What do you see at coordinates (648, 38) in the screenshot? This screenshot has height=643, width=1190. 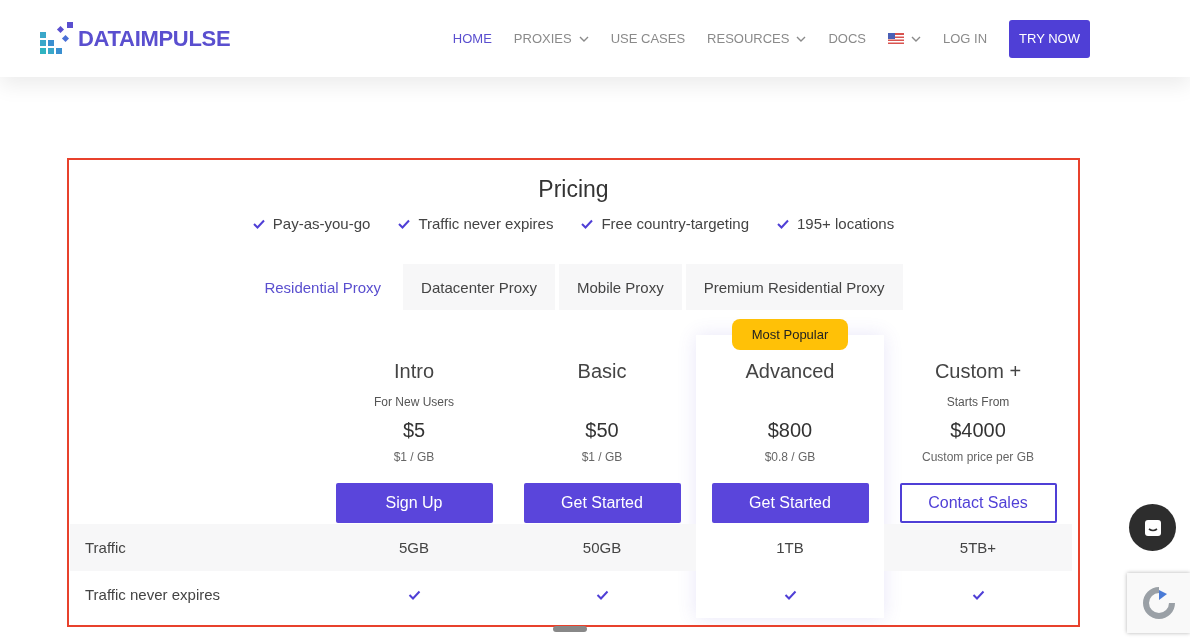 I see `nav-link: USE CASES` at bounding box center [648, 38].